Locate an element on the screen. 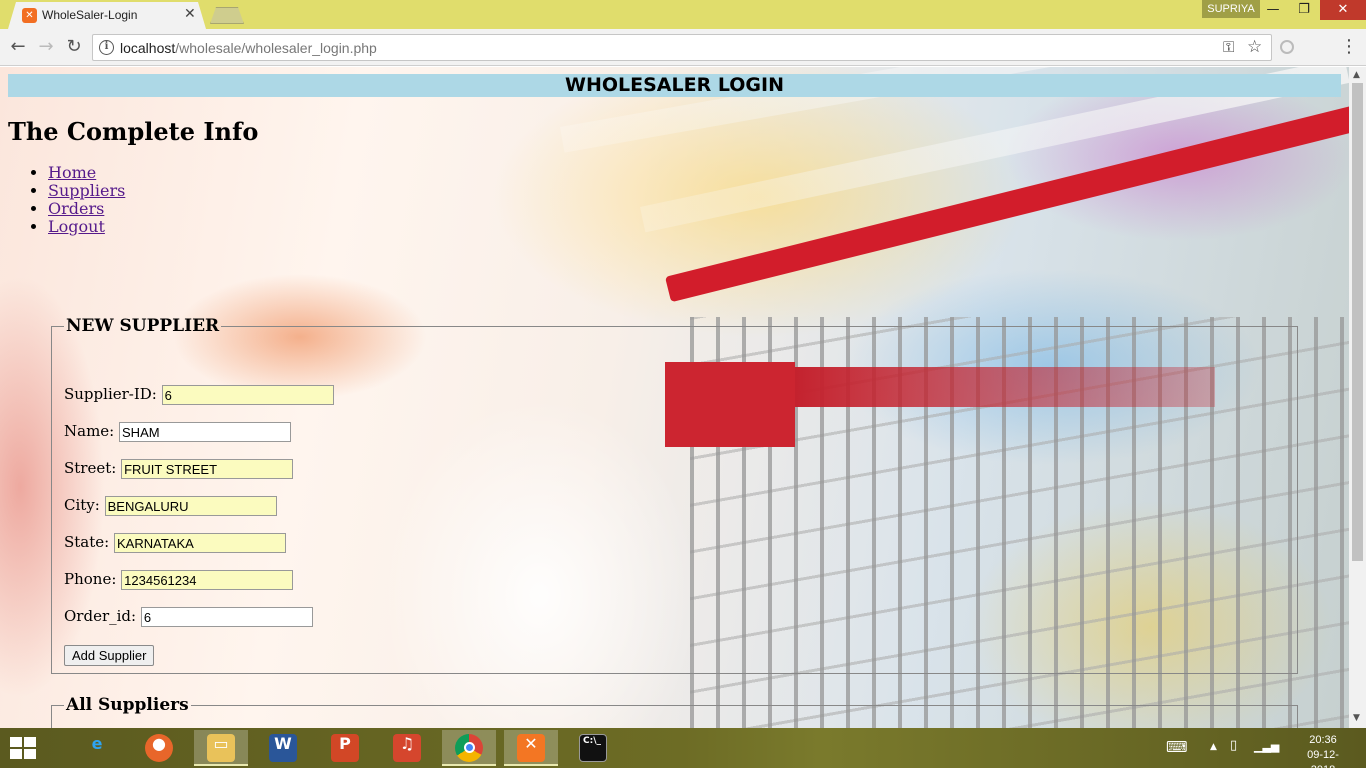 This screenshot has height=768, width=1366. name-input is located at coordinates (205, 432).